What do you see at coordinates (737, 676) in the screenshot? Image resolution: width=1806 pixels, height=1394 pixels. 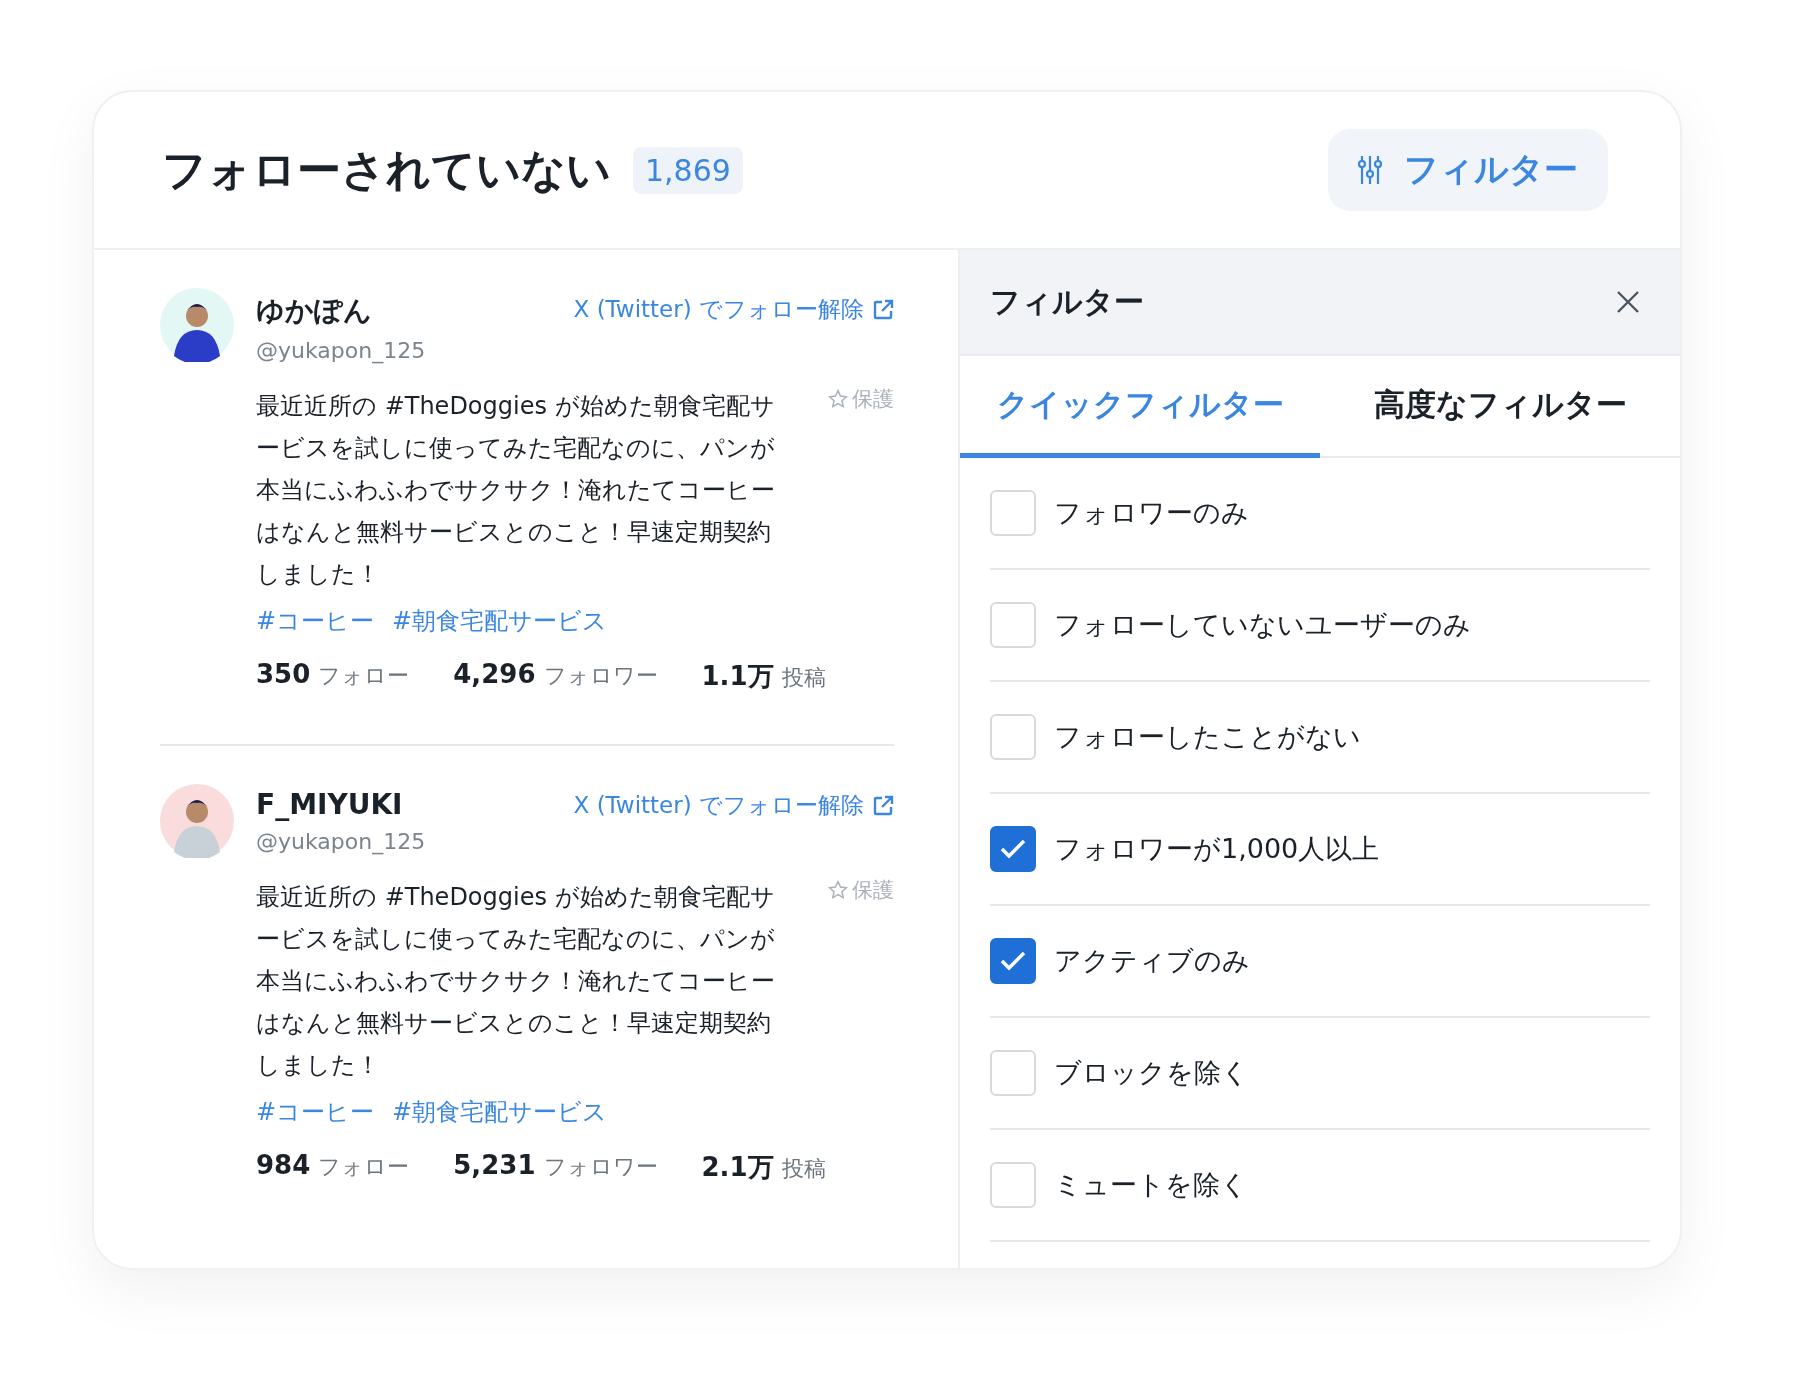 I see `stat-value: 1.1万` at bounding box center [737, 676].